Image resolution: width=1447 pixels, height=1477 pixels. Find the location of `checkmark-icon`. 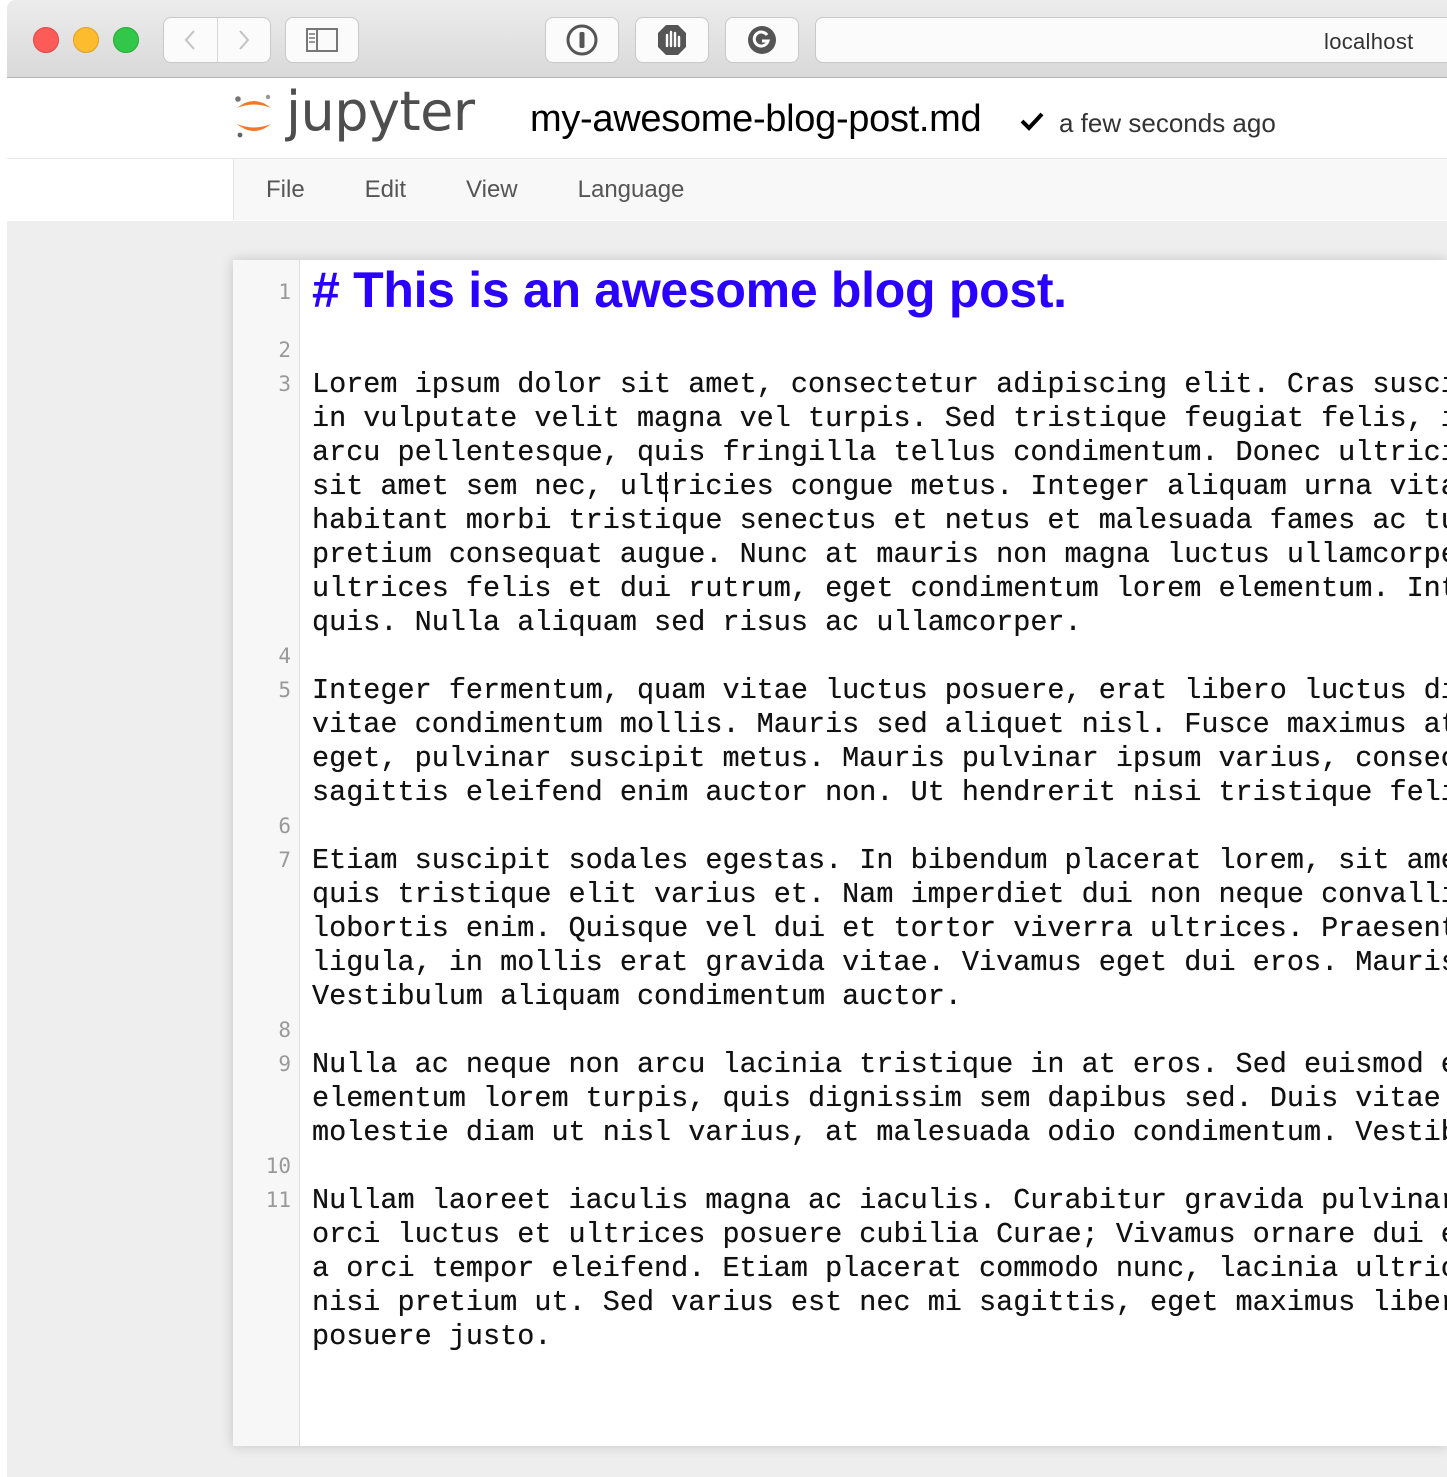

checkmark-icon is located at coordinates (1032, 121).